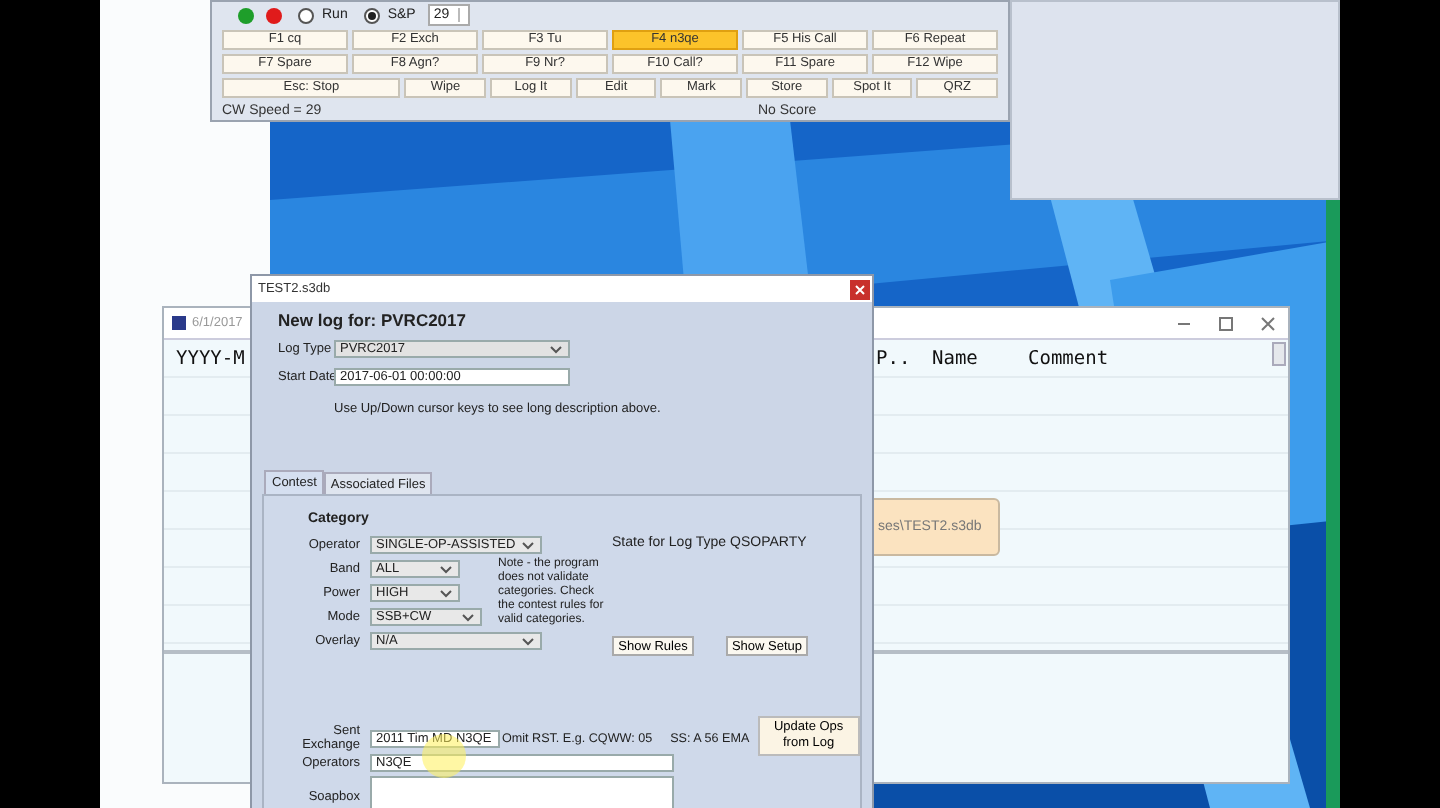 The width and height of the screenshot is (1440, 808). Describe the element at coordinates (179, 323) in the screenshot. I see `app-icon` at that location.